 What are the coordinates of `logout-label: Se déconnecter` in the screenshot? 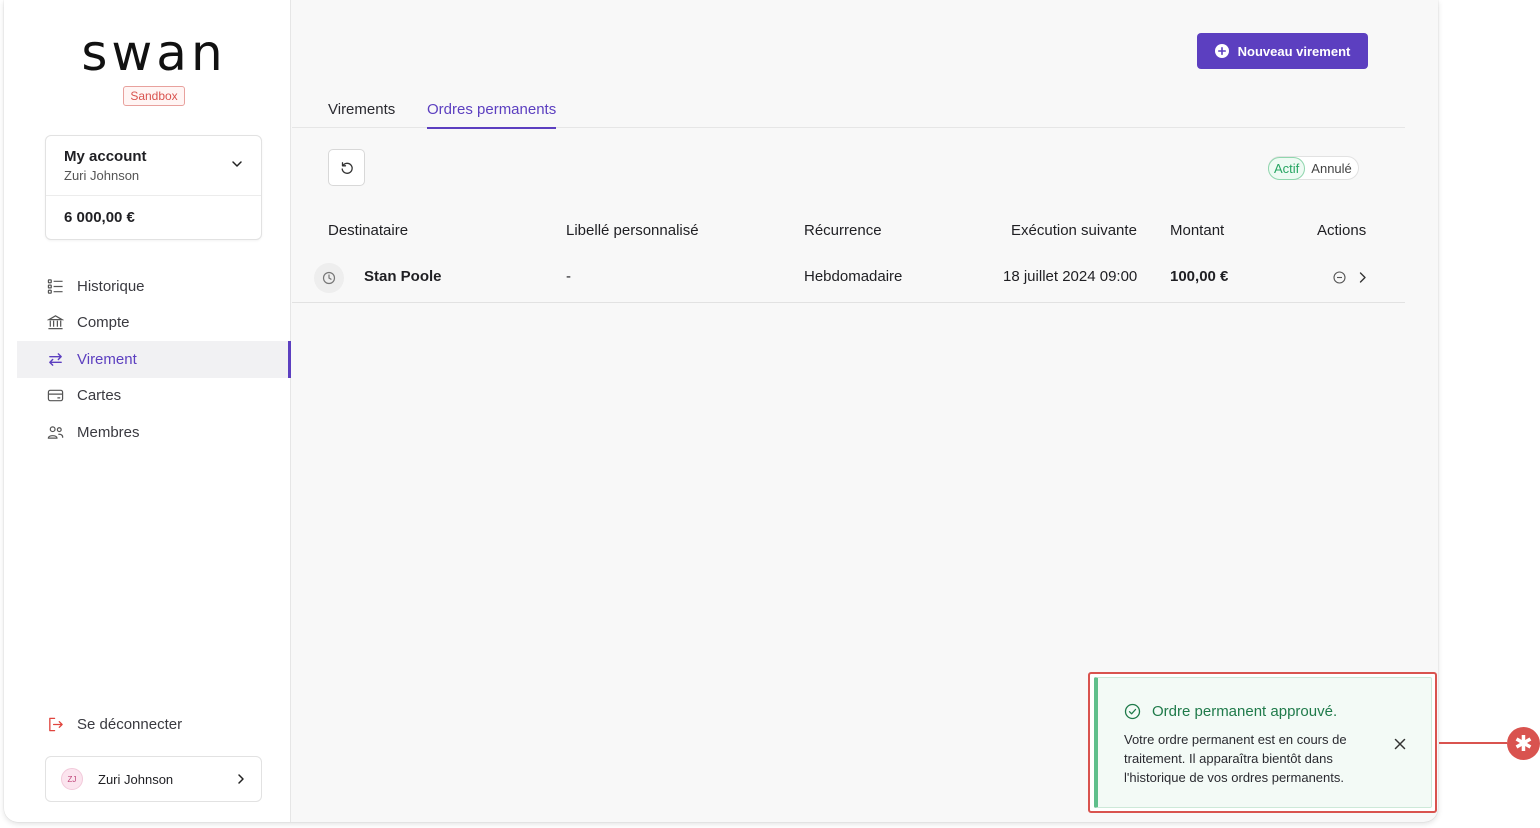 It's located at (130, 724).